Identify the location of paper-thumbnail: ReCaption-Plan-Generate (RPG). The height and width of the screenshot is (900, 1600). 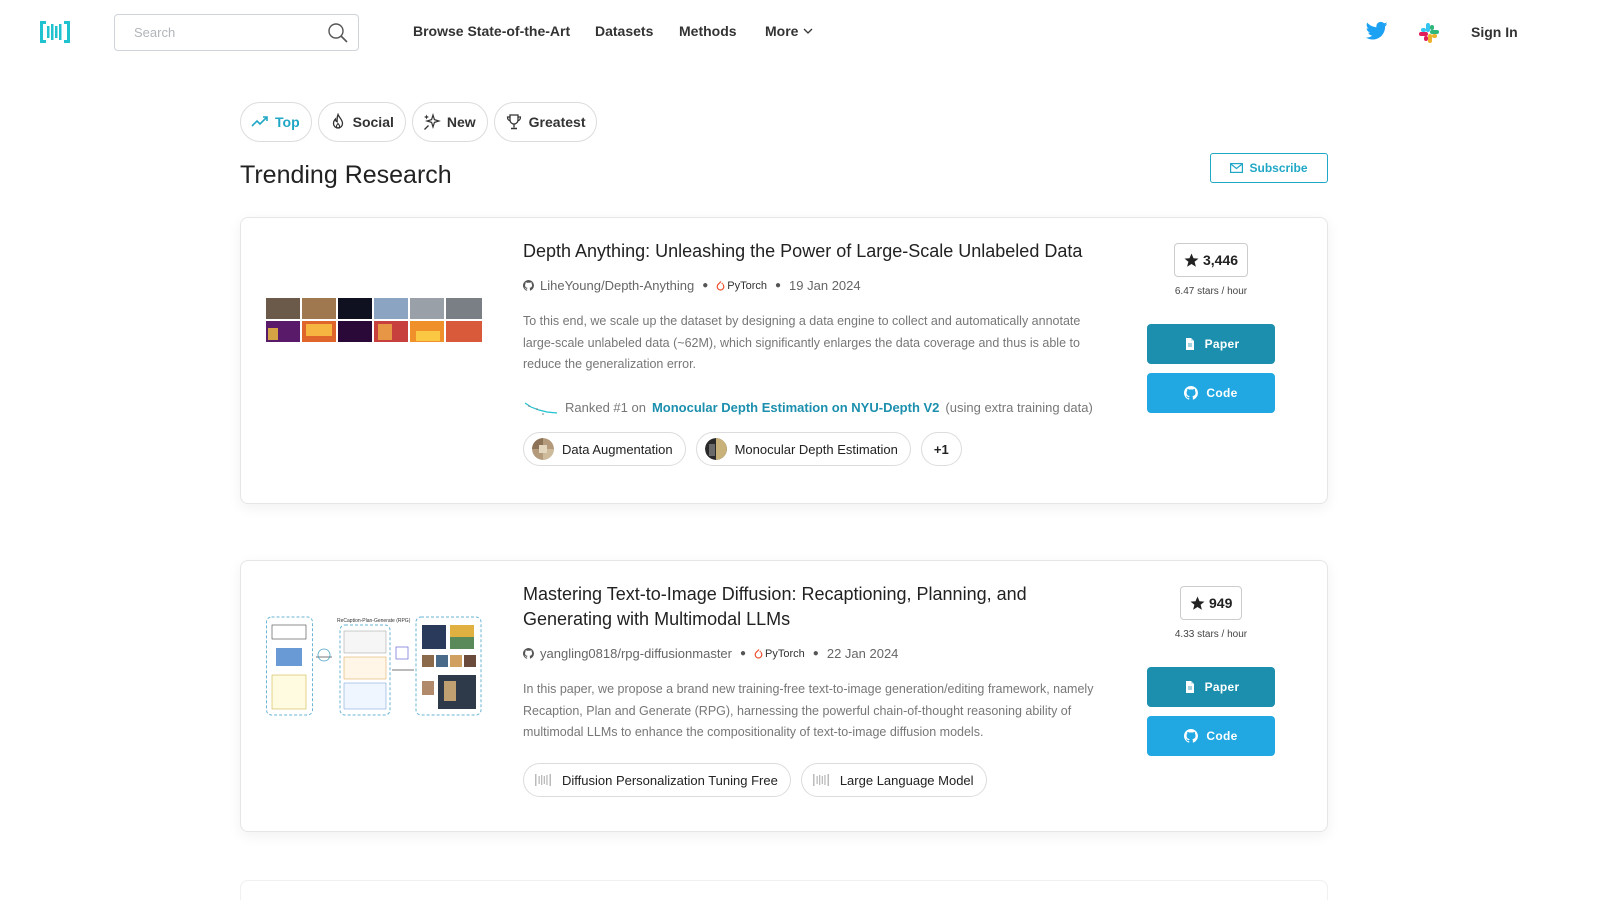
(374, 666).